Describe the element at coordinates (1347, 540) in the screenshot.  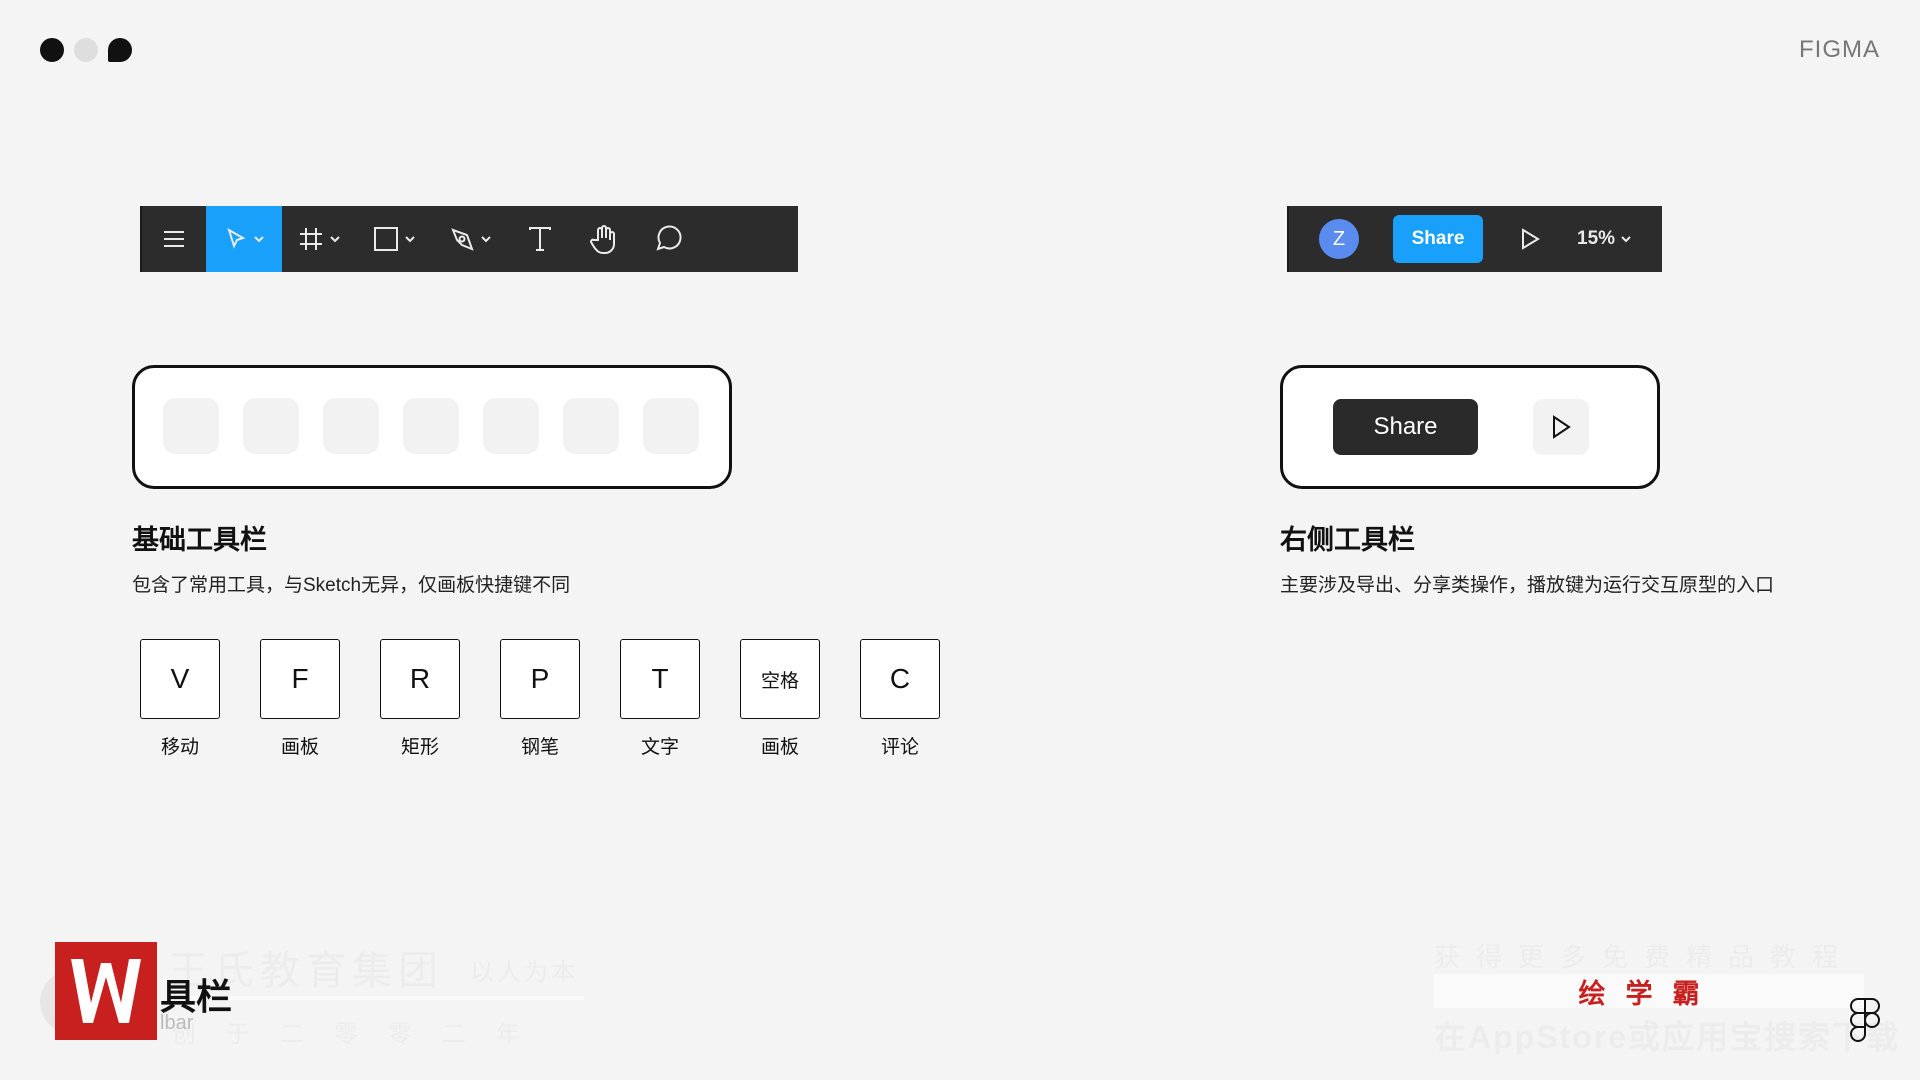
I see `right-toolbar-title: 右侧工具栏` at that location.